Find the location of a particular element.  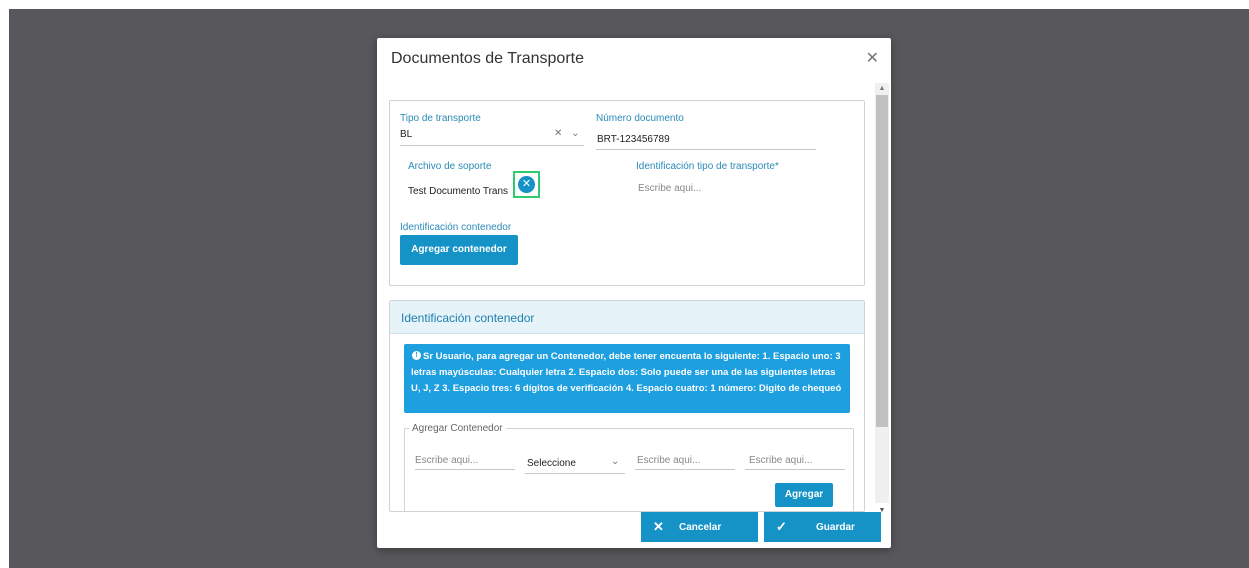

numero-documento-label: Número documento is located at coordinates (640, 118).